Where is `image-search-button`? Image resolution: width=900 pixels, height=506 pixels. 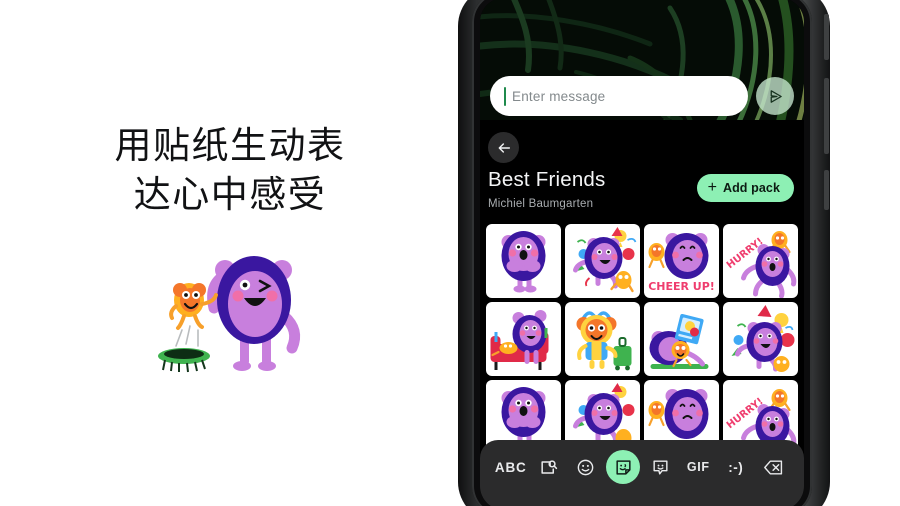 image-search-button is located at coordinates (548, 467).